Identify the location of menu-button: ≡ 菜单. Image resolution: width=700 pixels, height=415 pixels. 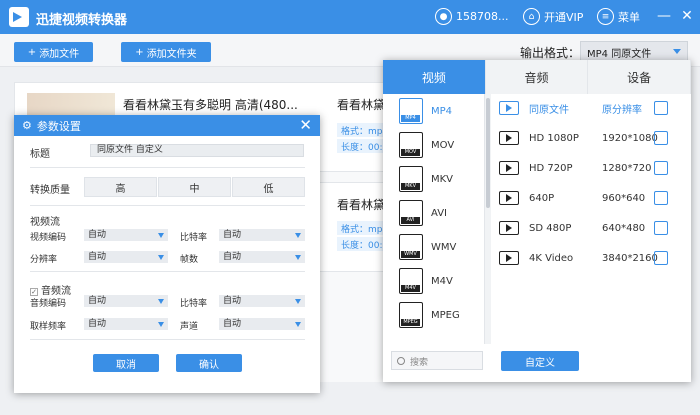
(618, 16).